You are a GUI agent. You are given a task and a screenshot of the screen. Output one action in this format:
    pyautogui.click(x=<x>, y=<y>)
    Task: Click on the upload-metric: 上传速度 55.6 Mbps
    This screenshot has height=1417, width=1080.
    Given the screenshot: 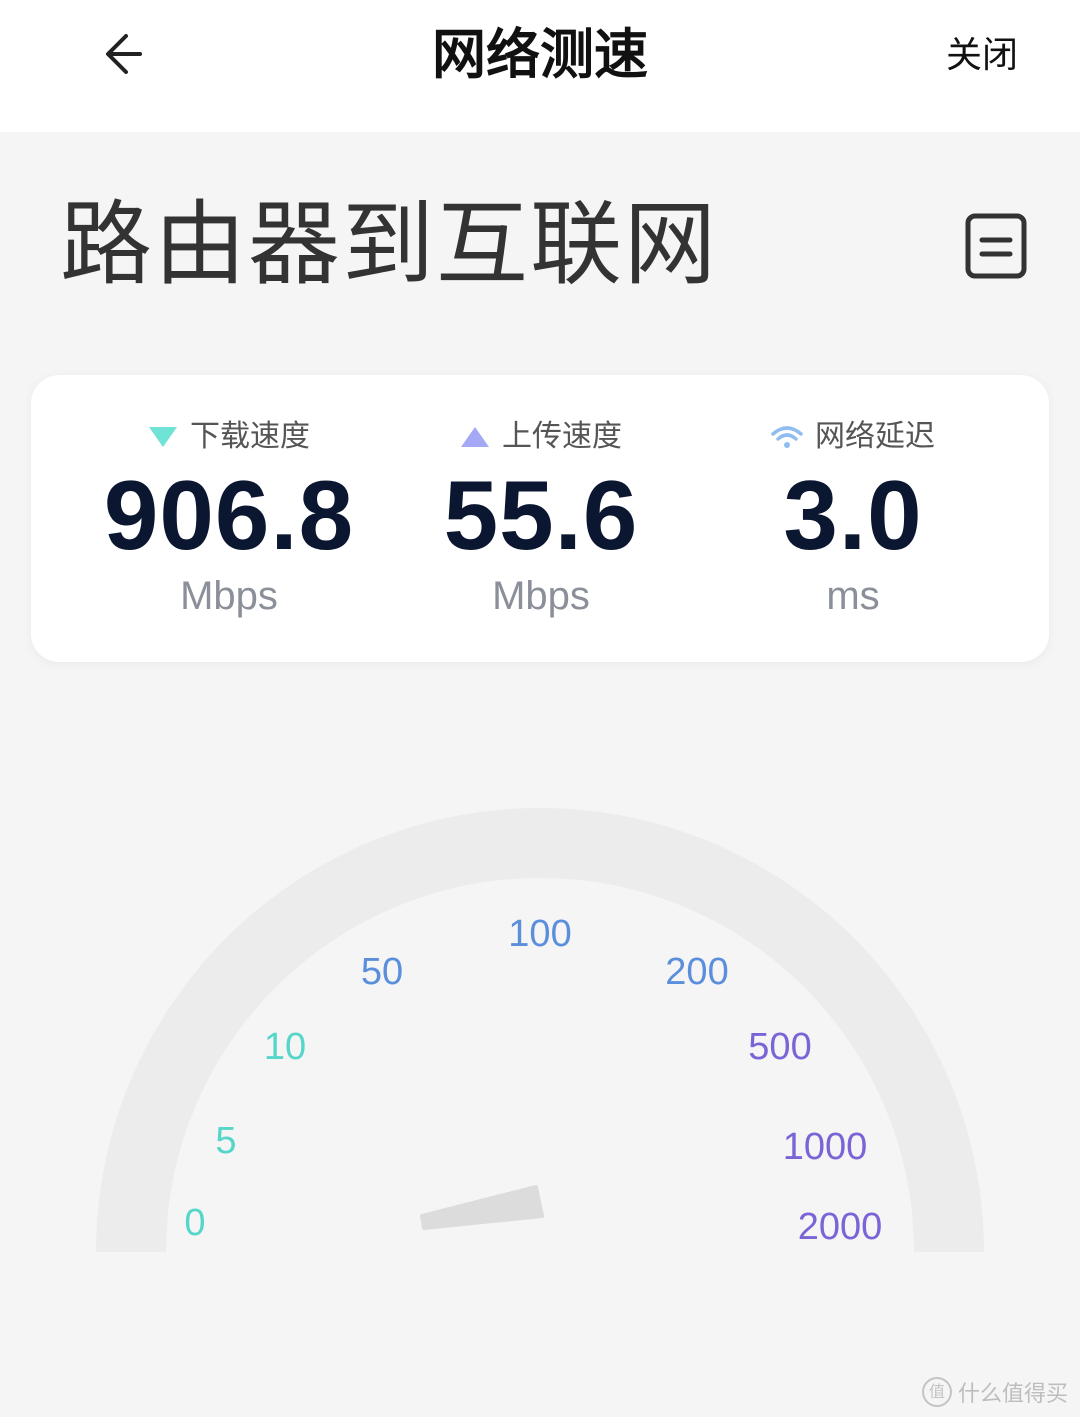 What is the action you would take?
    pyautogui.click(x=541, y=518)
    